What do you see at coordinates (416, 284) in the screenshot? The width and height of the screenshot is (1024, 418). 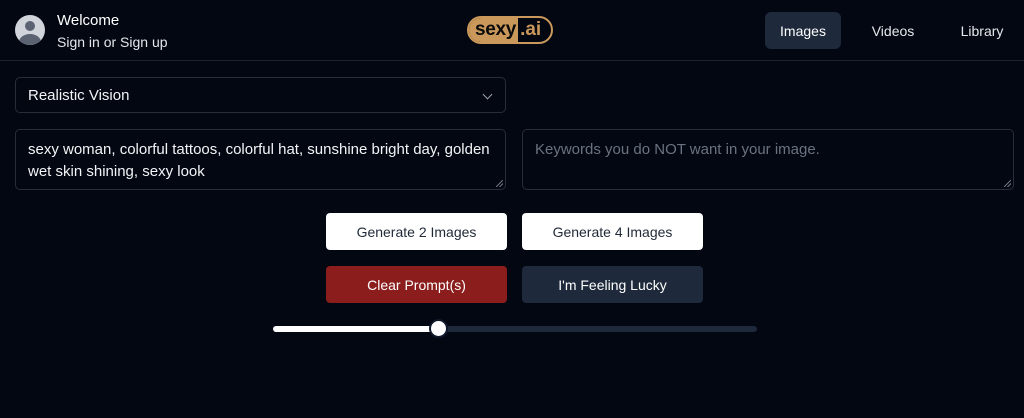 I see `clear-prompt-button: Clear Prompt(s)` at bounding box center [416, 284].